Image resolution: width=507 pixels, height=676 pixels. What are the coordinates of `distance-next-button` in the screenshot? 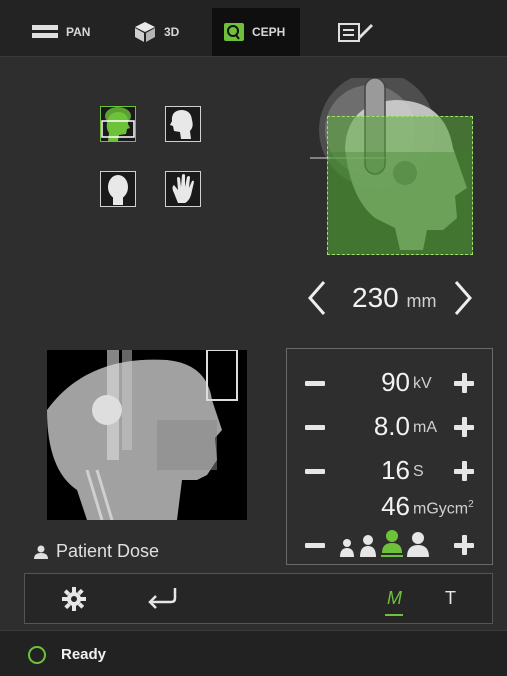 It's located at (463, 300).